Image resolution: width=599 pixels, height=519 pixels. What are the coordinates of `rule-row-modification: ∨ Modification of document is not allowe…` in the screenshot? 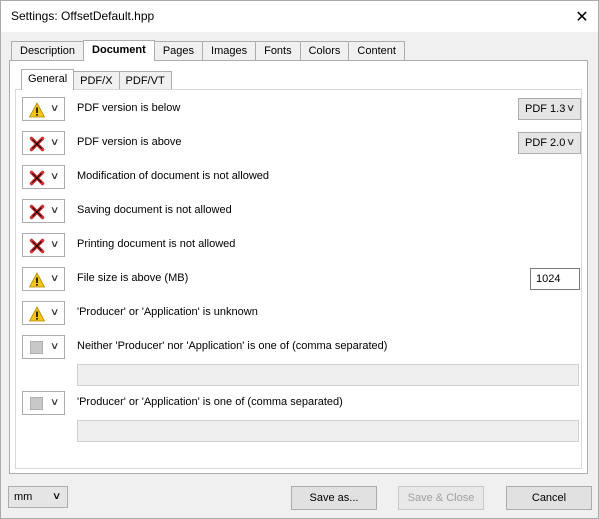 It's located at (302, 177).